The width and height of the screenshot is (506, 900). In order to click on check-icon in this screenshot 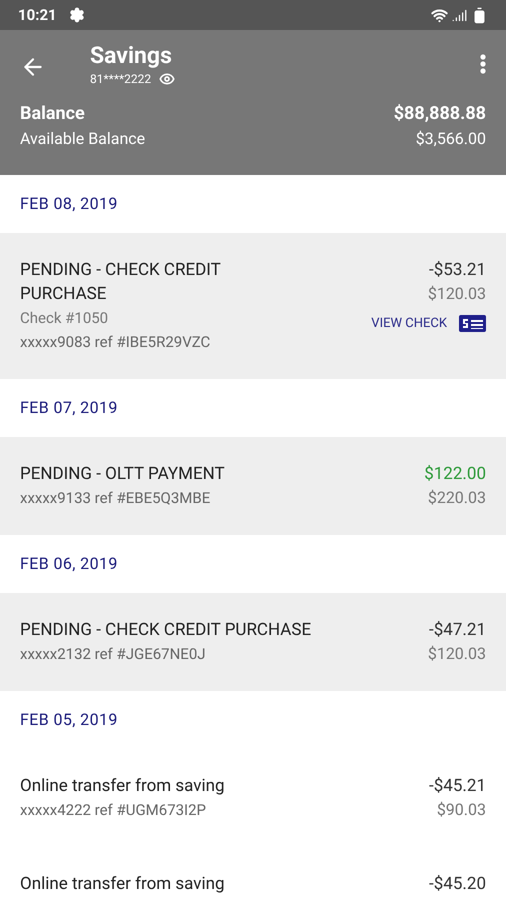, I will do `click(472, 323)`.